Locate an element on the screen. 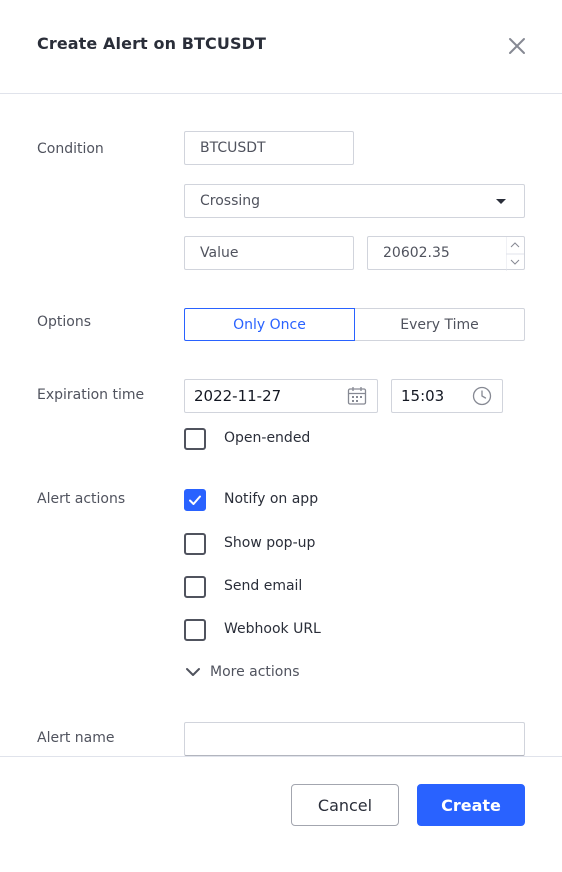 This screenshot has width=562, height=872. option-every-time-label: Every Time is located at coordinates (439, 324).